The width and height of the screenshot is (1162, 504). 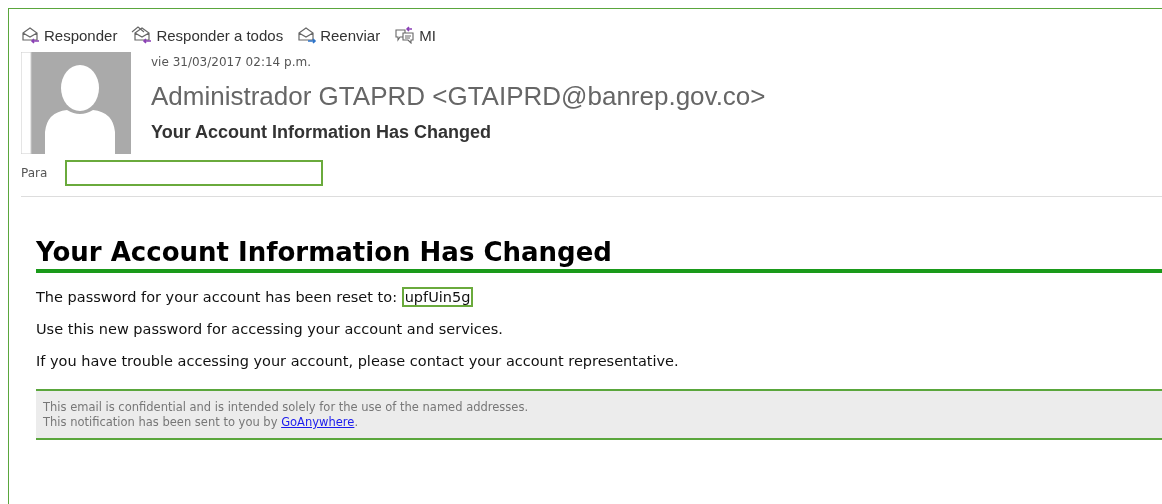 What do you see at coordinates (231, 62) in the screenshot?
I see `message-date: vie 31/03/2017 02:14 p.m.` at bounding box center [231, 62].